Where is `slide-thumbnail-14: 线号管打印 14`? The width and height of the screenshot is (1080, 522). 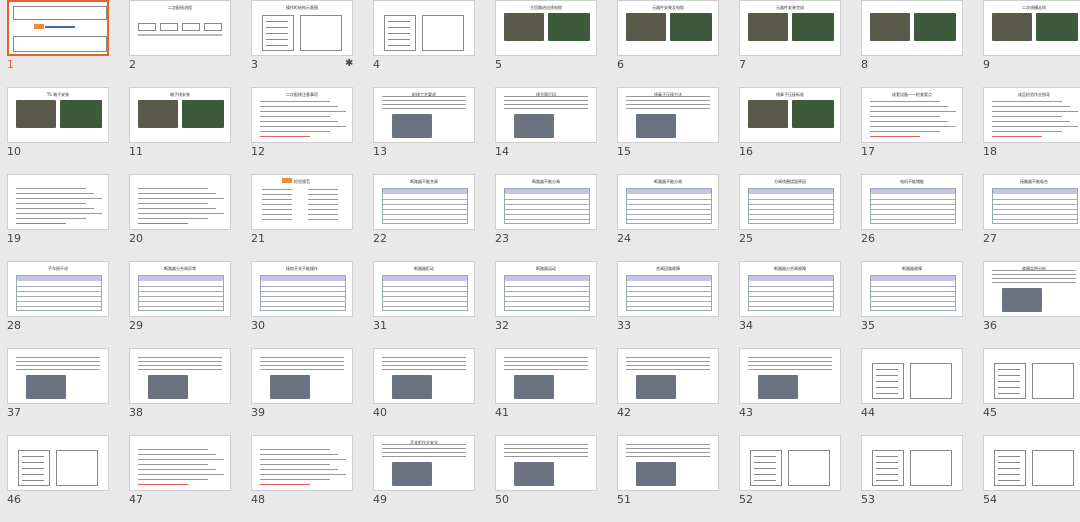
slide-thumbnail-14: 线号管打印 14 is located at coordinates (548, 130).